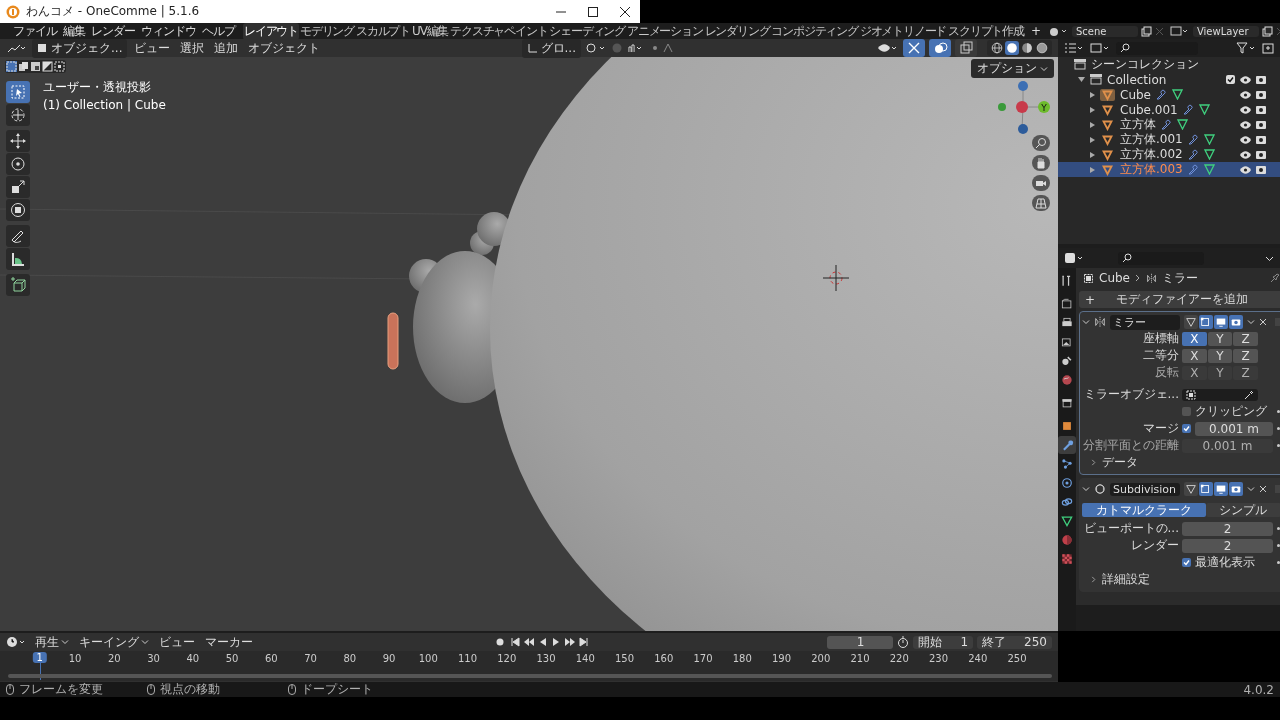  What do you see at coordinates (229, 642) in the screenshot?
I see `menu-item: マーカー` at bounding box center [229, 642].